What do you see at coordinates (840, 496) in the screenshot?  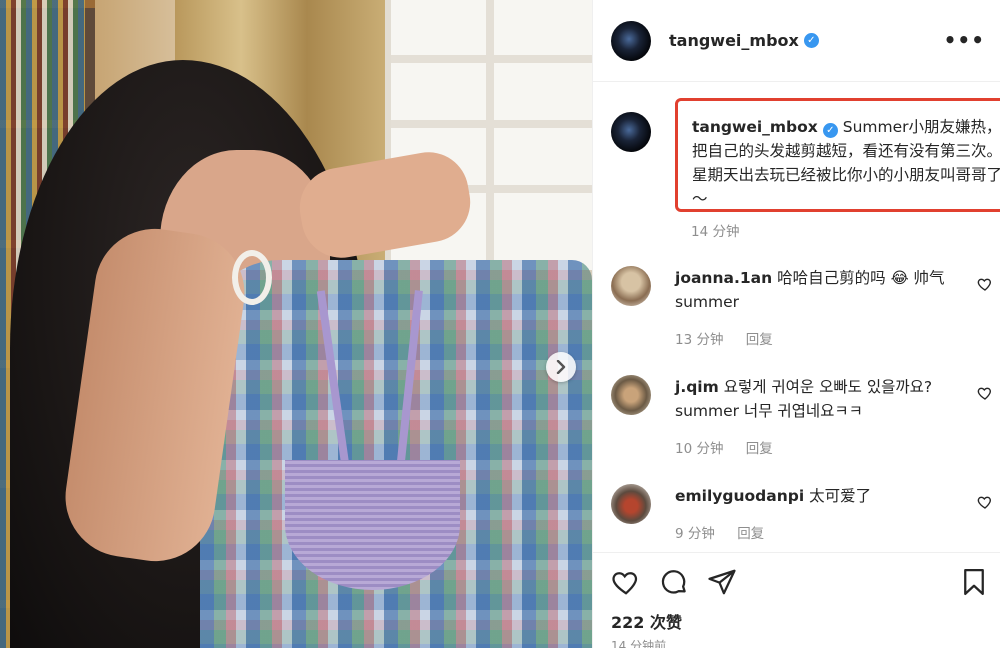 I see `comment-body: 太可爱了` at bounding box center [840, 496].